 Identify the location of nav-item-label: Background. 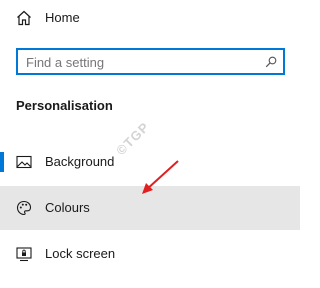
(80, 161).